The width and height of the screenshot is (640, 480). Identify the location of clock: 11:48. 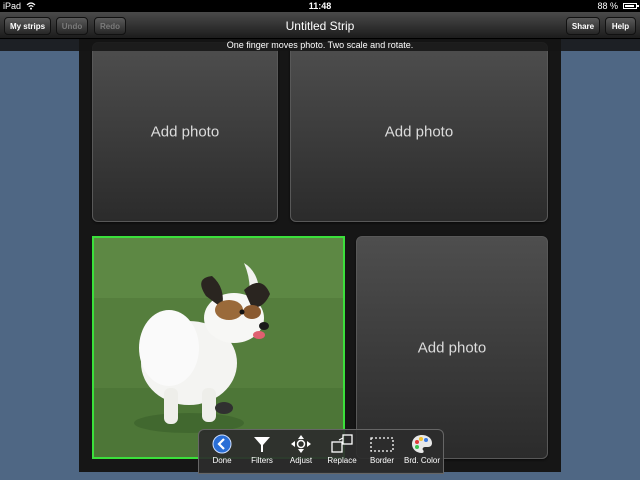
(320, 6).